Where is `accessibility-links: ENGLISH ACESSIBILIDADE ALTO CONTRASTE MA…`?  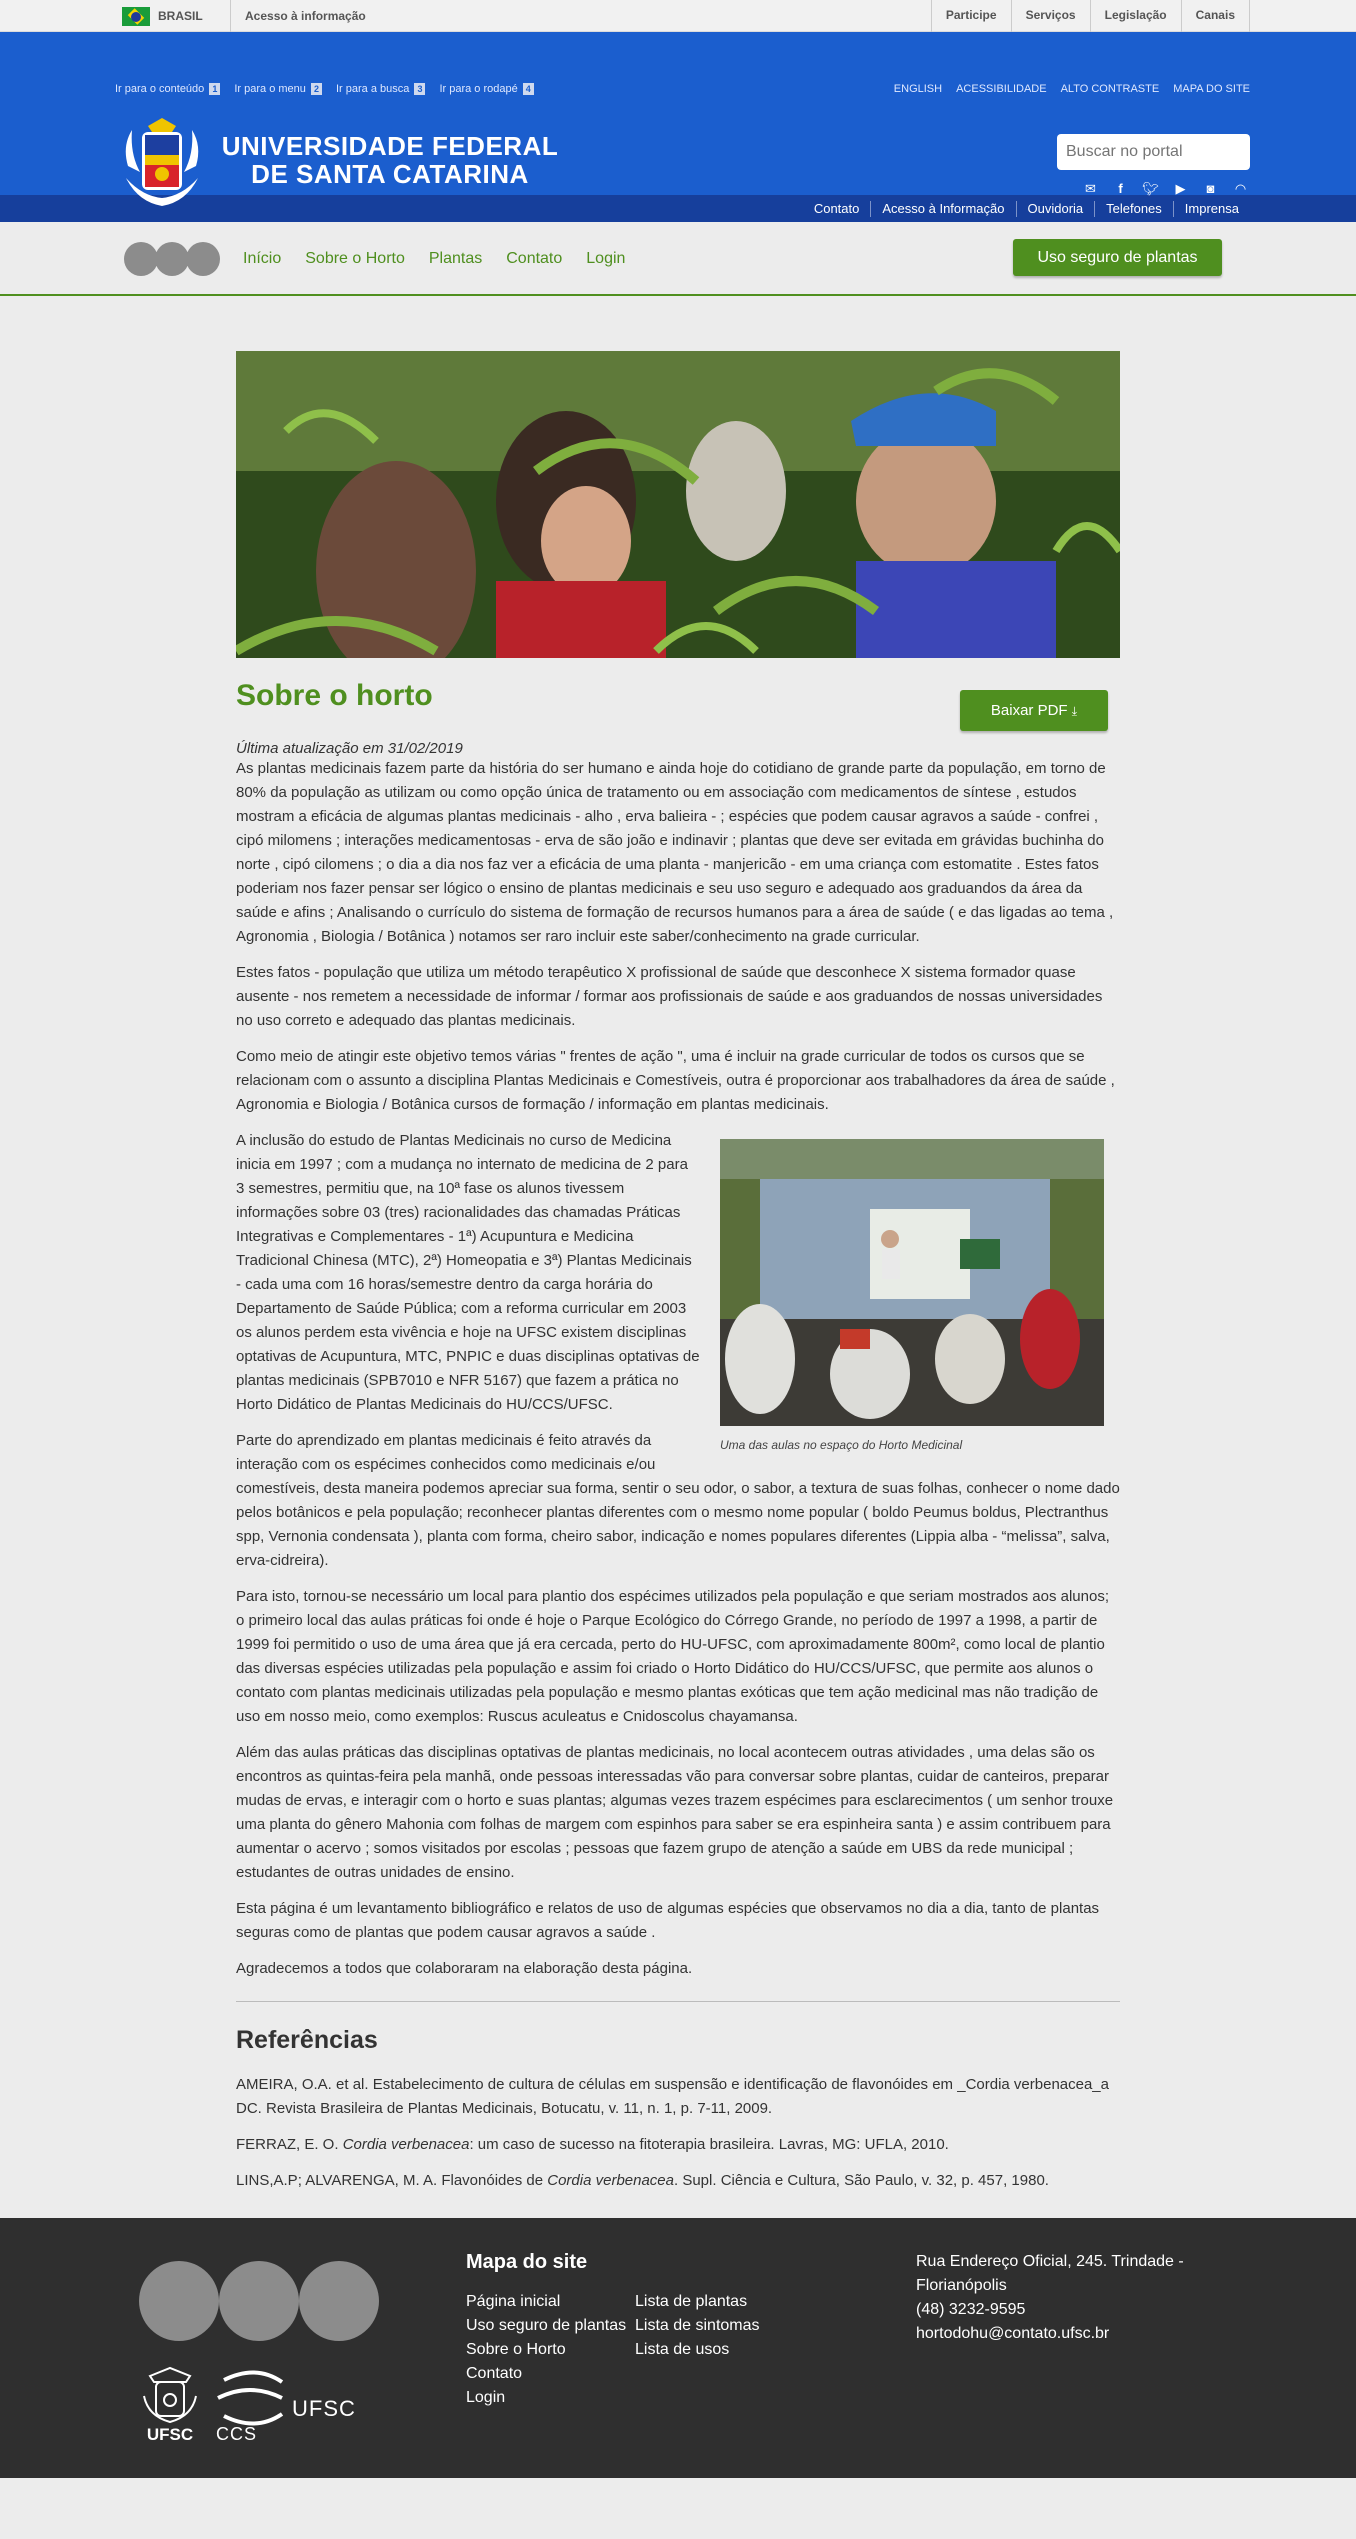
accessibility-links: ENGLISH ACESSIBILIDADE ALTO CONTRASTE MA… is located at coordinates (1072, 89).